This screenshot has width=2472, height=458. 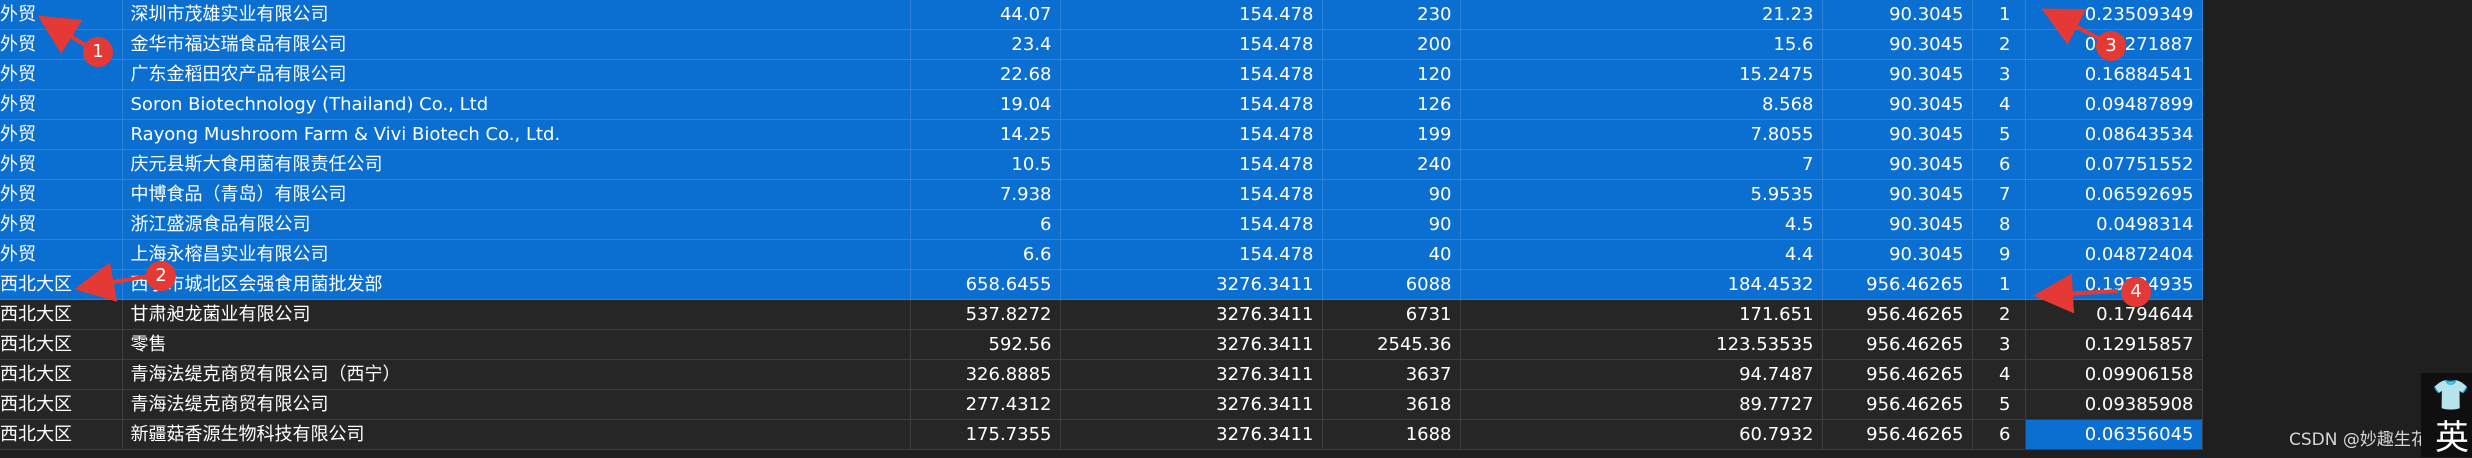 I want to click on cell-value-4: 184.4532, so click(x=1641, y=284).